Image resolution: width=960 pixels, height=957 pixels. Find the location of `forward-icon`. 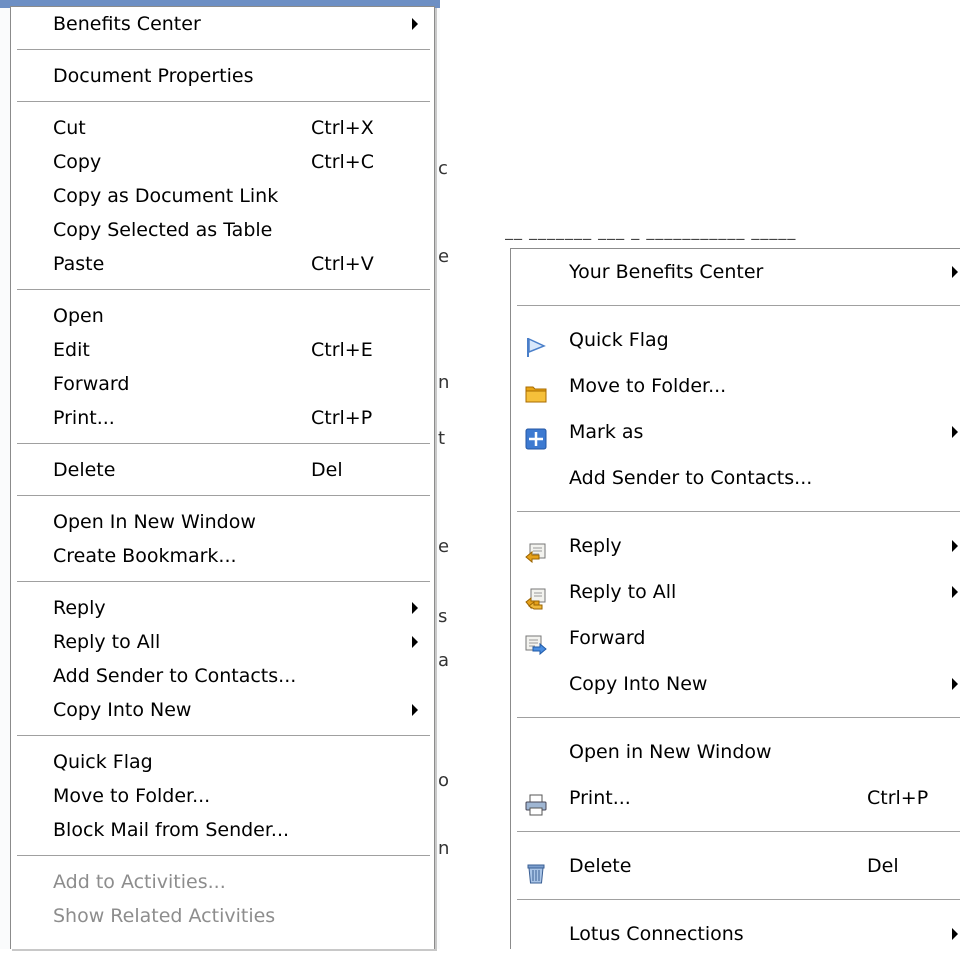

forward-icon is located at coordinates (536, 641).